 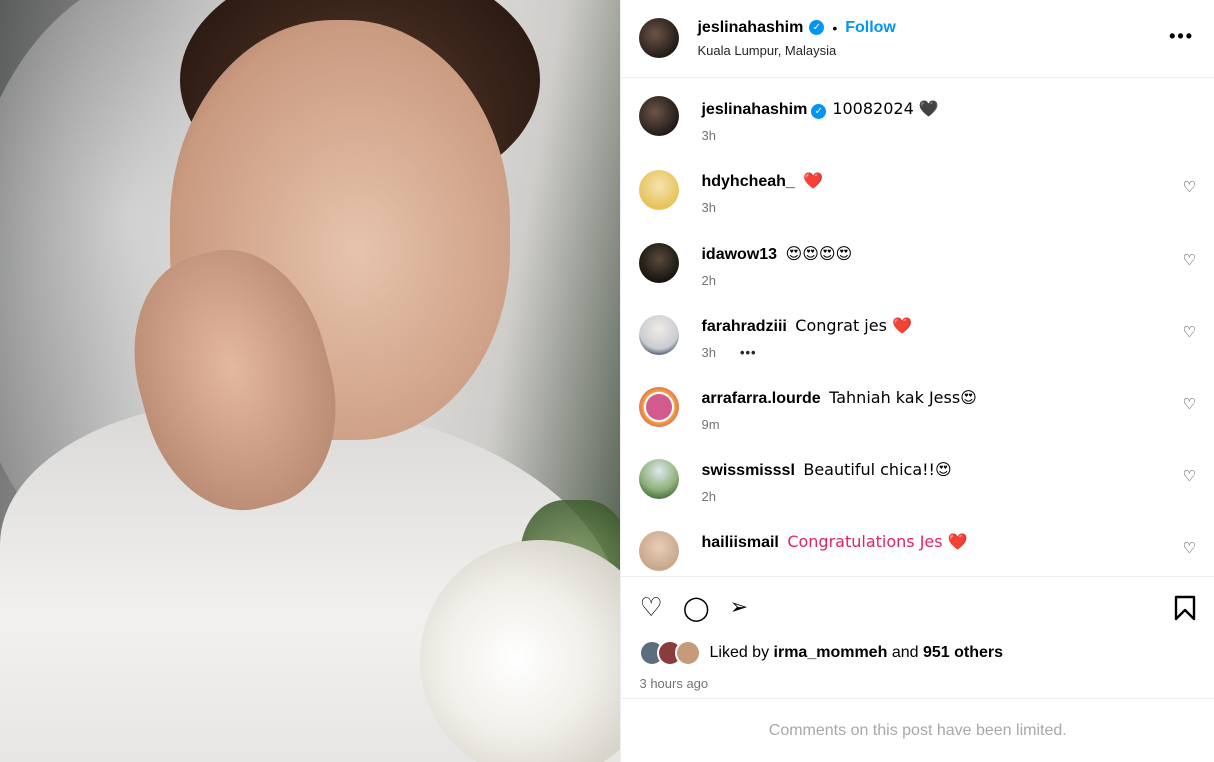 I want to click on comment-text: Congratulations Jes ❤️, so click(x=877, y=541).